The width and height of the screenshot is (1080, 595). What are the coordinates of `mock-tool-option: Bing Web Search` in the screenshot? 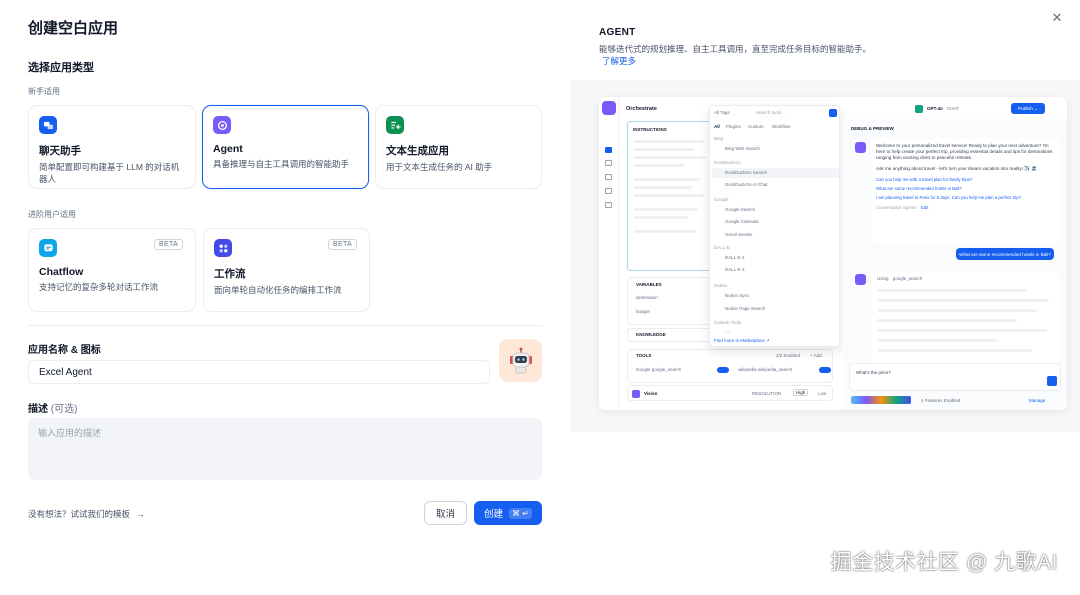 It's located at (742, 148).